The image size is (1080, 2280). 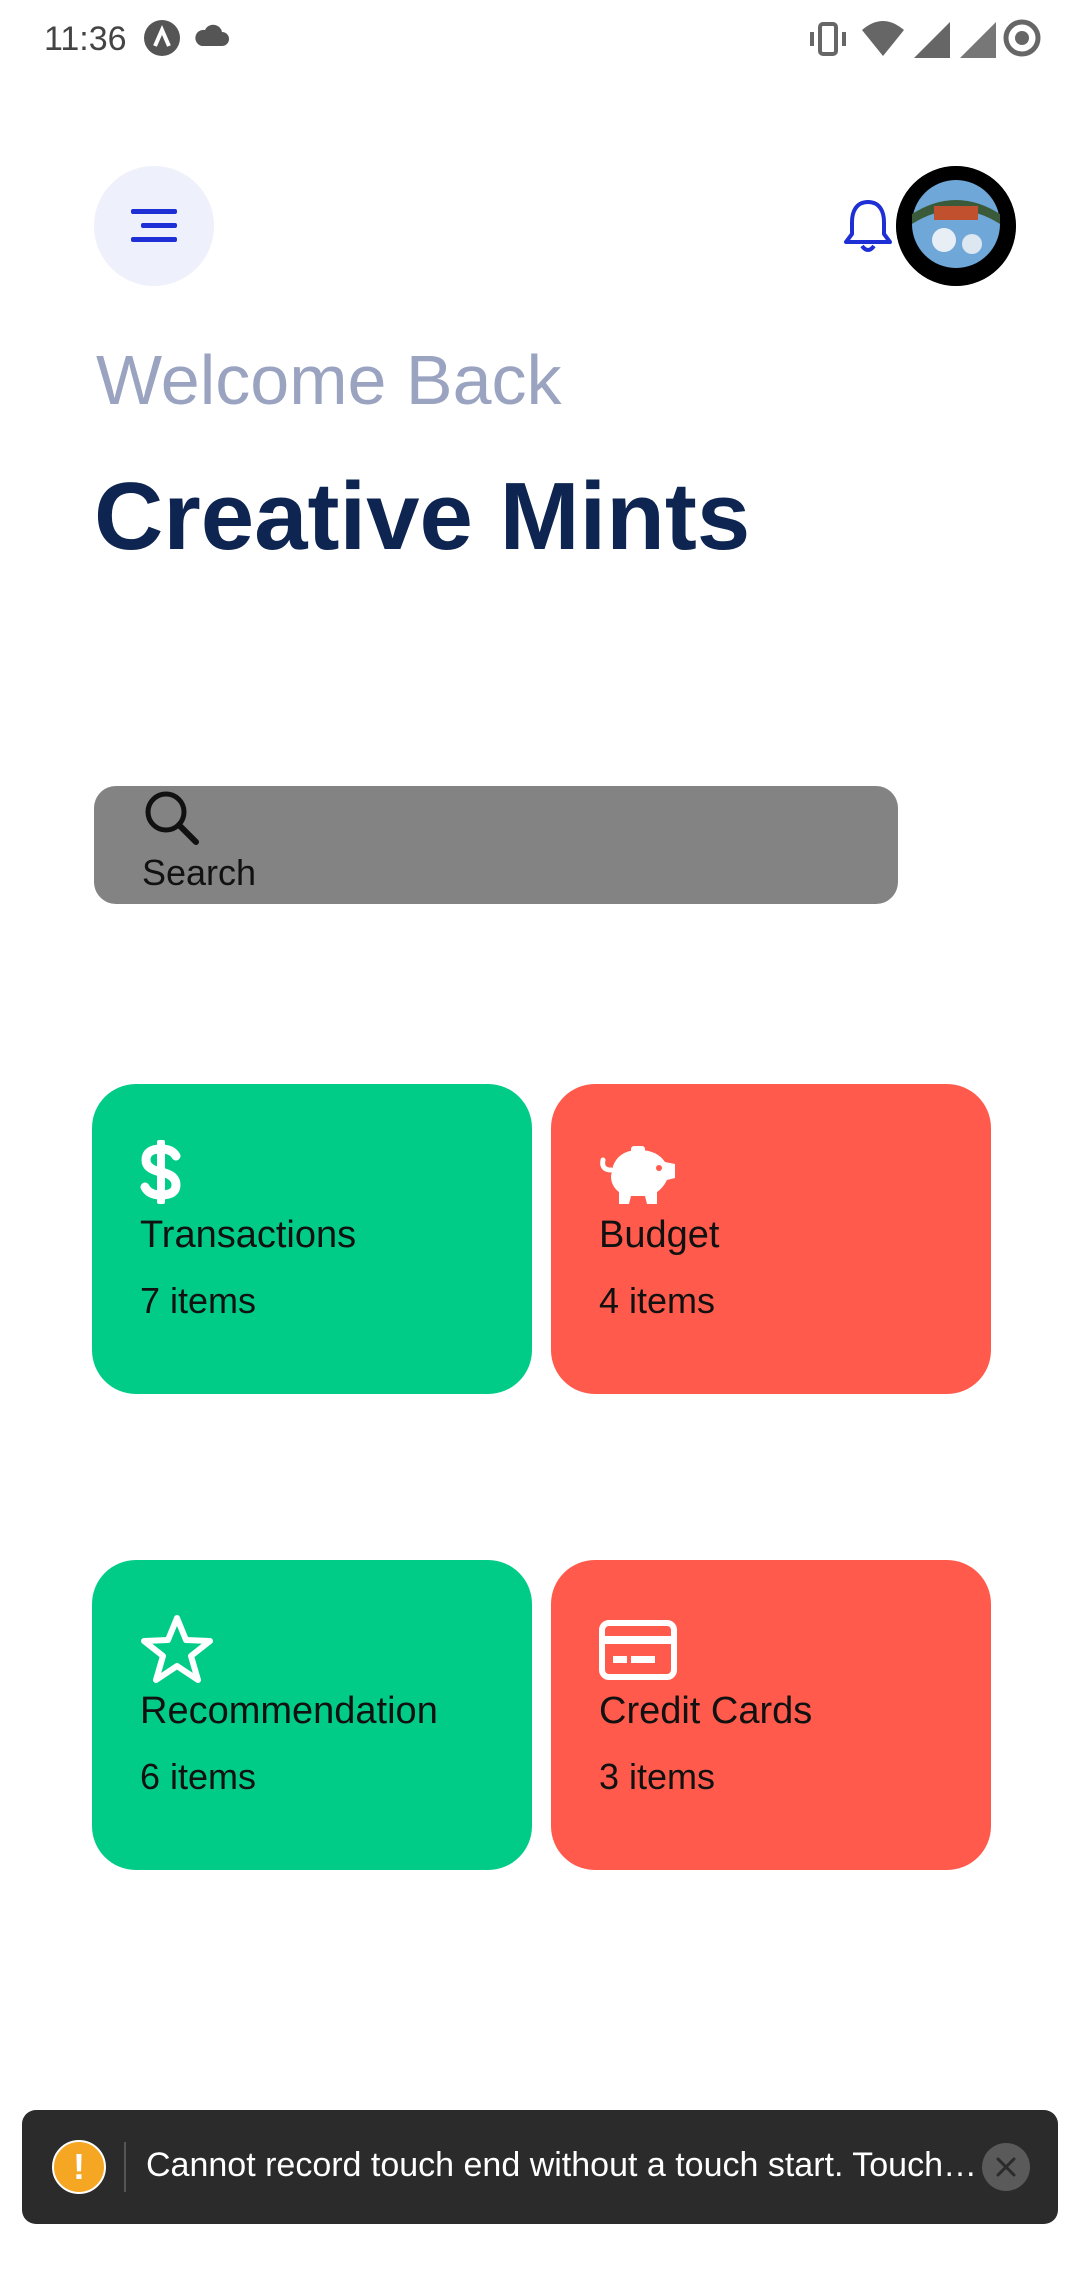 I want to click on avatar-image, so click(x=956, y=226).